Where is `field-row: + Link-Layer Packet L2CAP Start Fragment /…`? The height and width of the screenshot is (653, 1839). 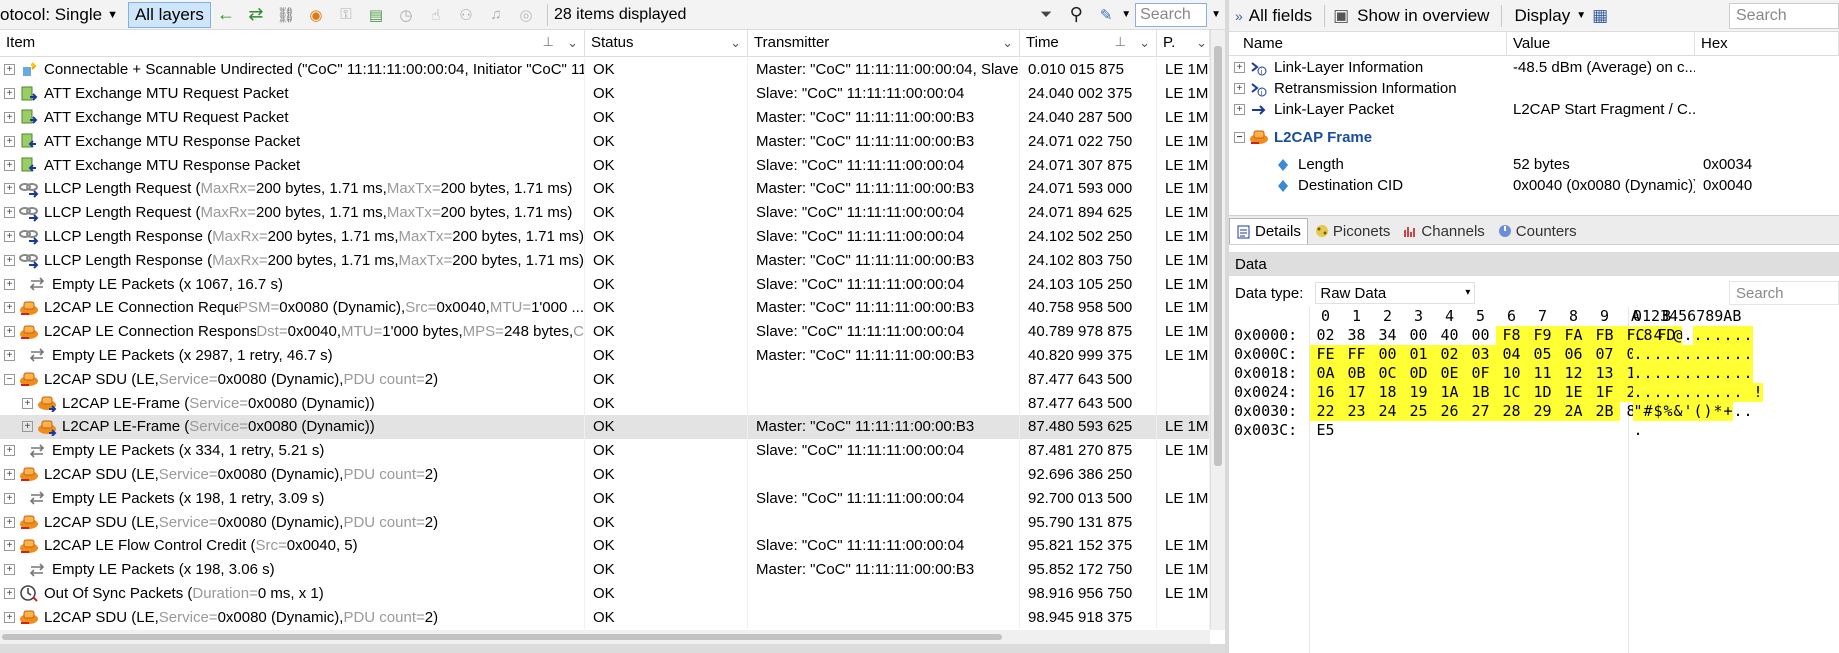 field-row: + Link-Layer Packet L2CAP Start Fragment /… is located at coordinates (1534, 109).